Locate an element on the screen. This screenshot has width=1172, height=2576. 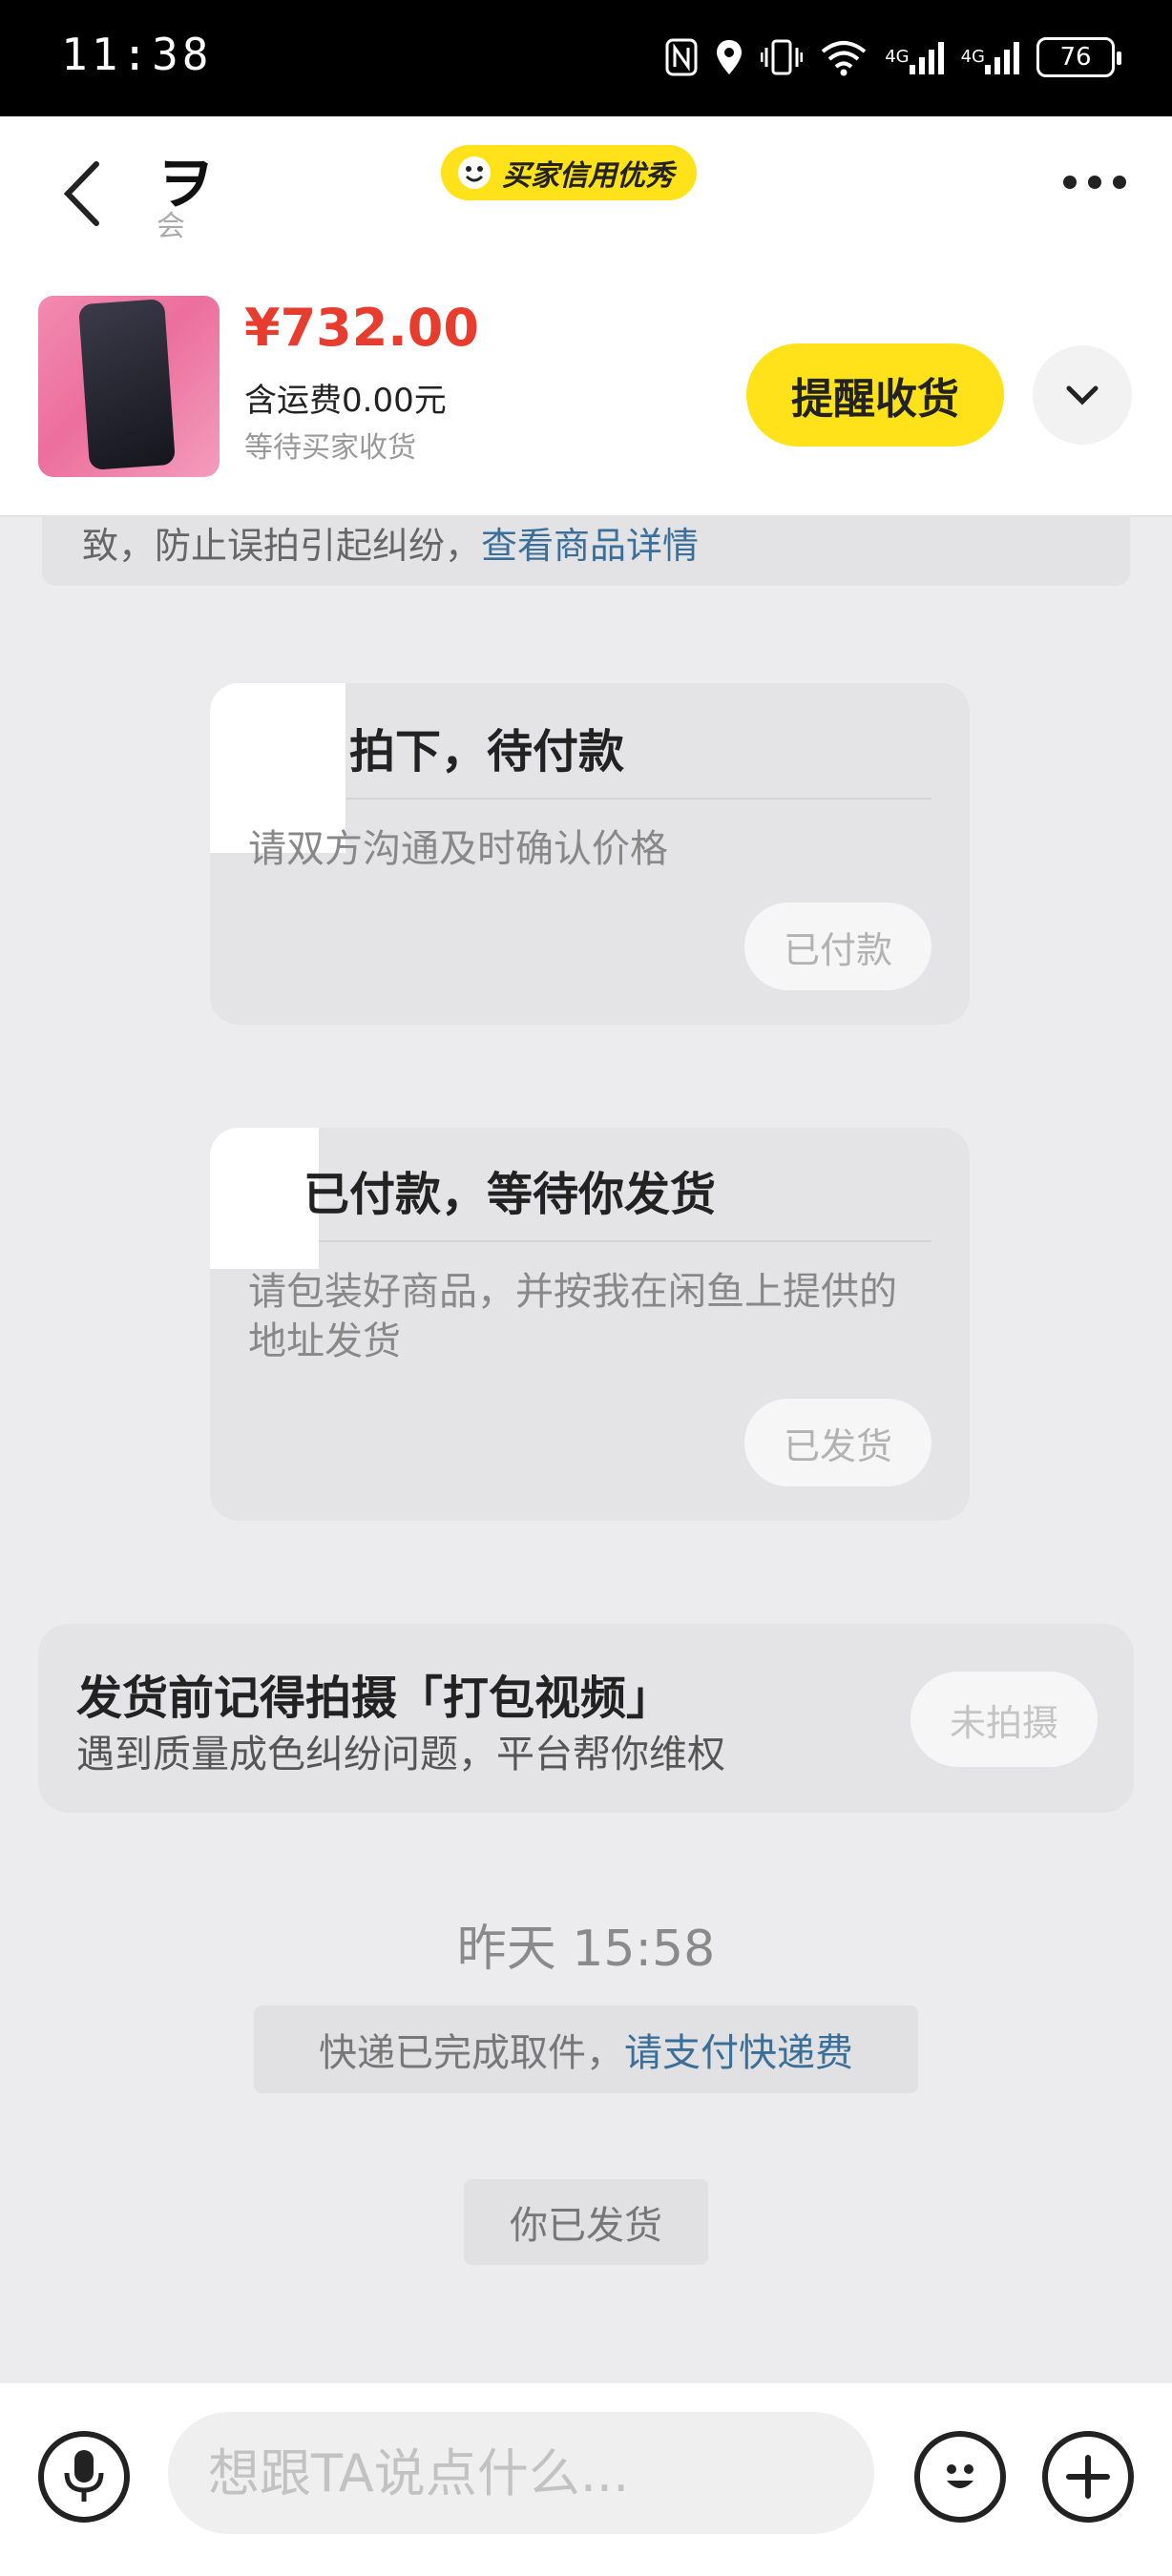
status-time: 11:38 is located at coordinates (137, 54).